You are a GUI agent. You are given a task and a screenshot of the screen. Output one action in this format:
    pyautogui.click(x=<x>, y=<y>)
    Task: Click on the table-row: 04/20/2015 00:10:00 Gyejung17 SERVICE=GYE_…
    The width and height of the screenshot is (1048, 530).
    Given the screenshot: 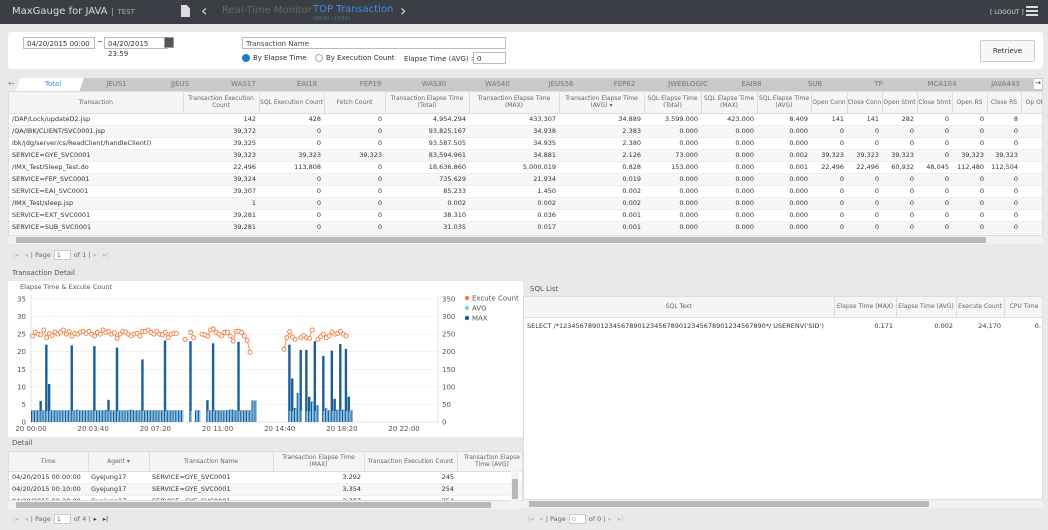 What is the action you would take?
    pyautogui.click(x=265, y=489)
    